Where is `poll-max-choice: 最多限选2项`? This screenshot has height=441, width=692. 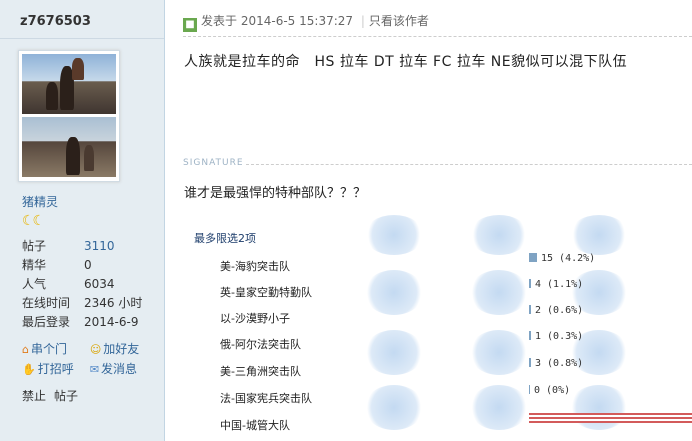
poll-max-choice: 最多限选2项 is located at coordinates (225, 238).